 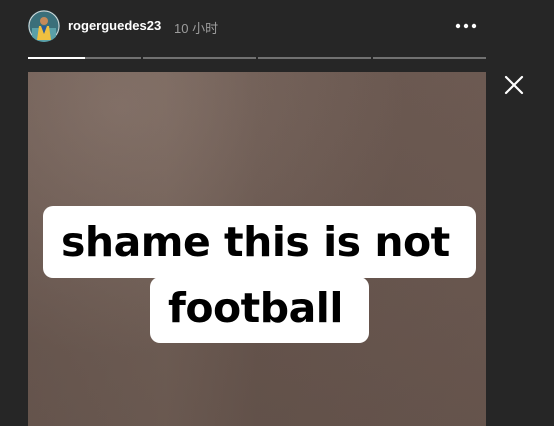 I want to click on username: rogerguedes23, so click(x=114, y=25).